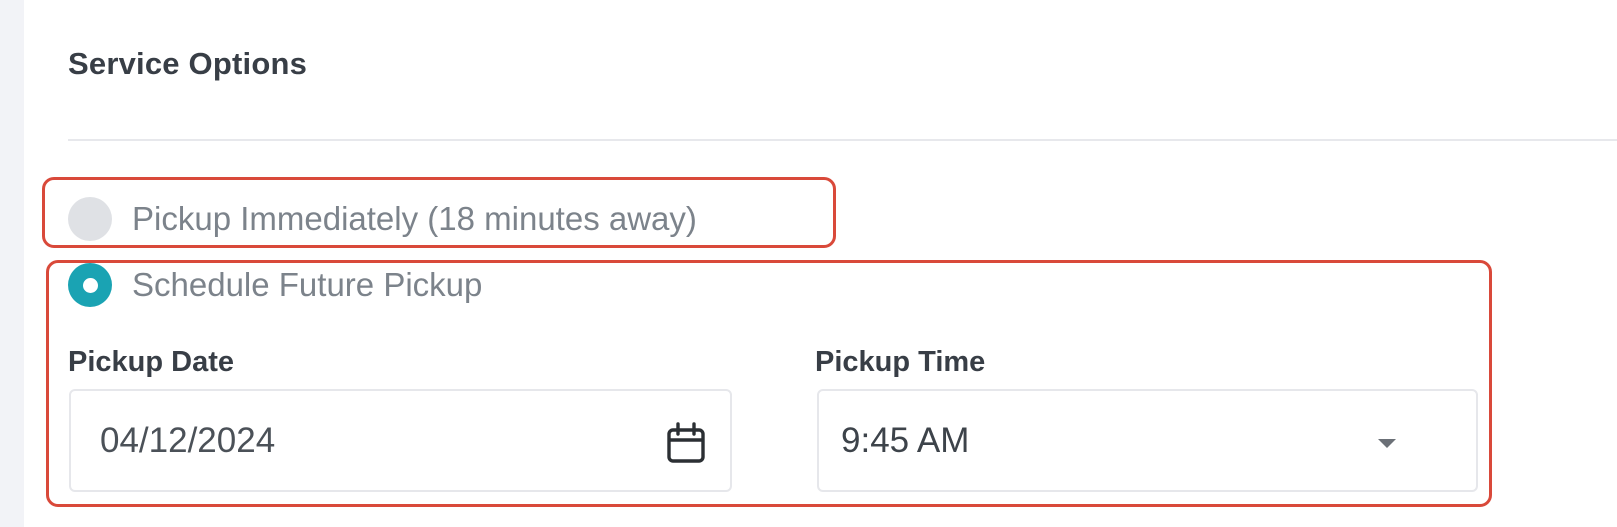  I want to click on section-divider, so click(842, 140).